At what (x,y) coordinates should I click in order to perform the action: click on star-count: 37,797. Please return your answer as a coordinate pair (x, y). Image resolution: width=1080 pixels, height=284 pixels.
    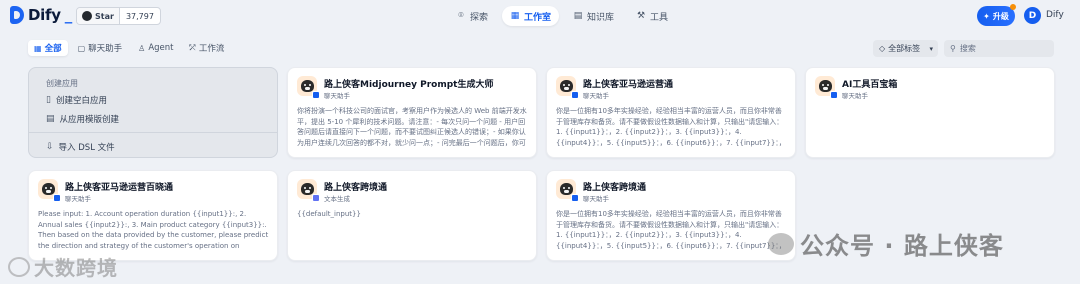
    Looking at the image, I should click on (139, 16).